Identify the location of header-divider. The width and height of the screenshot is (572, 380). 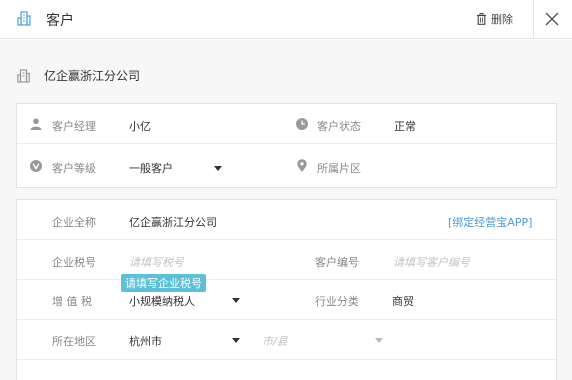
(533, 19).